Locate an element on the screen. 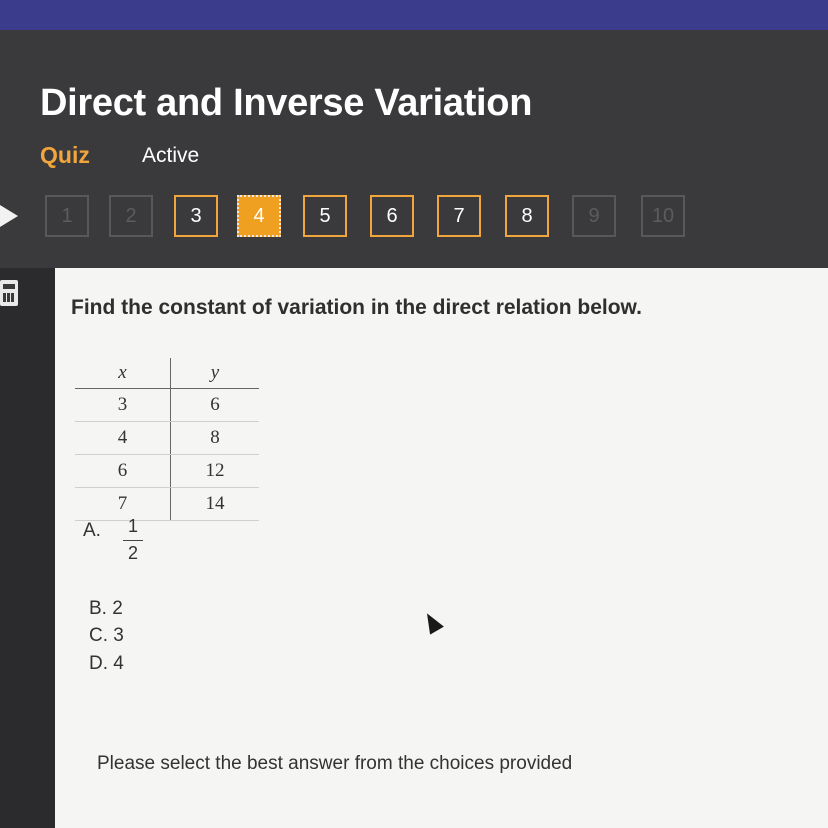 Image resolution: width=828 pixels, height=828 pixels. table-cell-y: 12 is located at coordinates (214, 471).